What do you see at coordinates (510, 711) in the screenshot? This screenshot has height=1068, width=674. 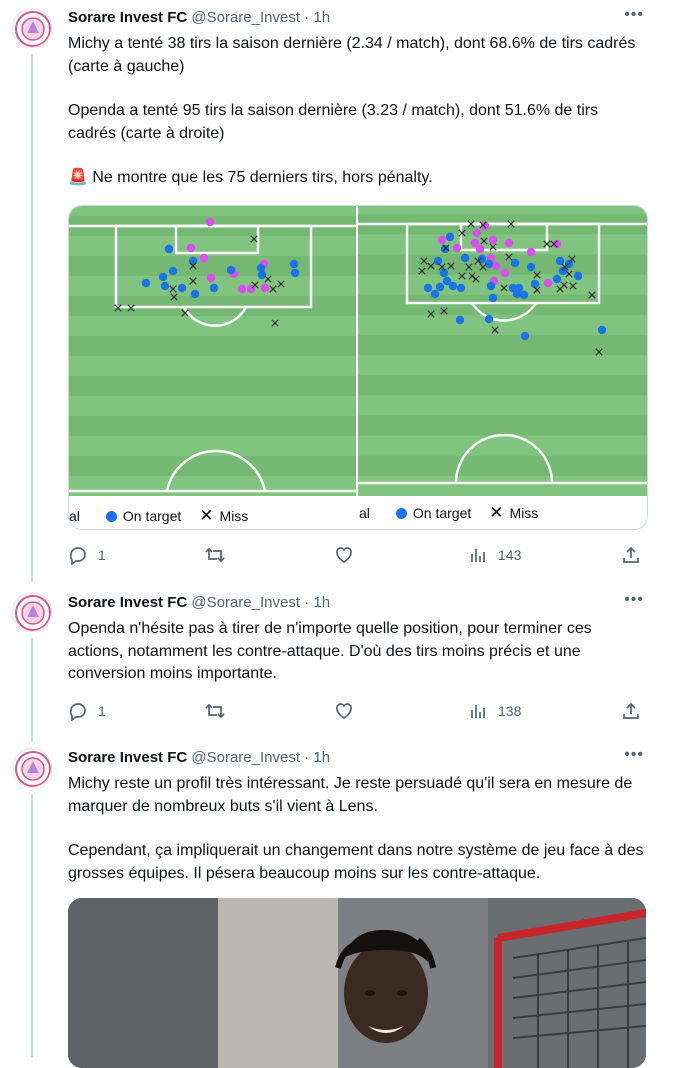 I see `views-count: 138` at bounding box center [510, 711].